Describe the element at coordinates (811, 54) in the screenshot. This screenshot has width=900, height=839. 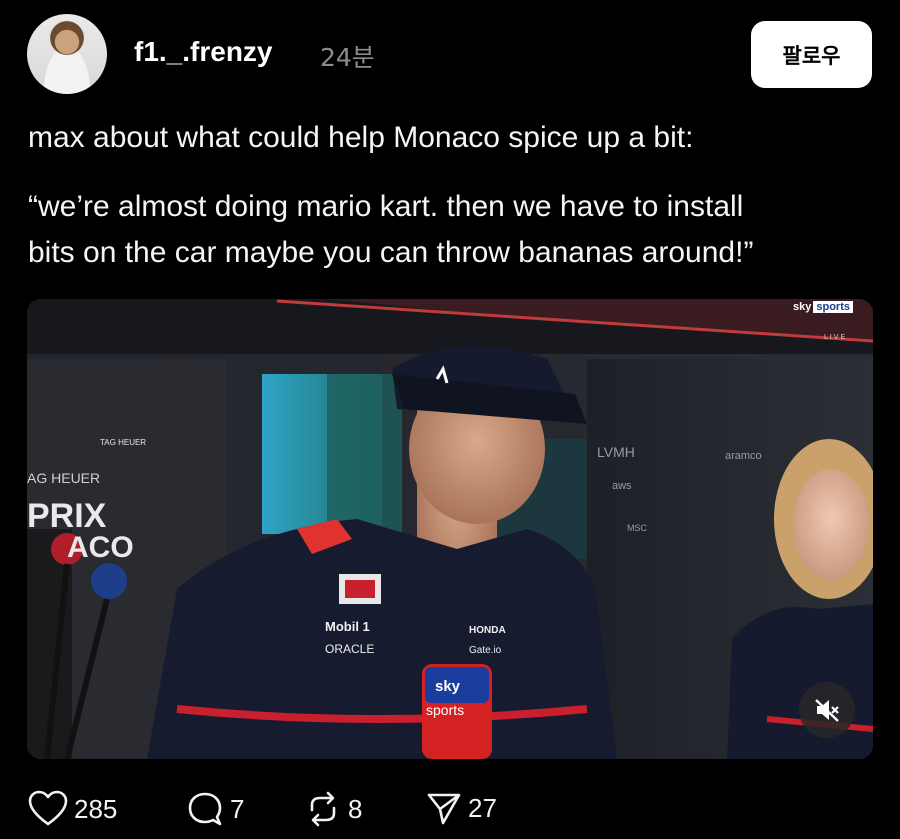
I see `follow-button: 팔로우` at that location.